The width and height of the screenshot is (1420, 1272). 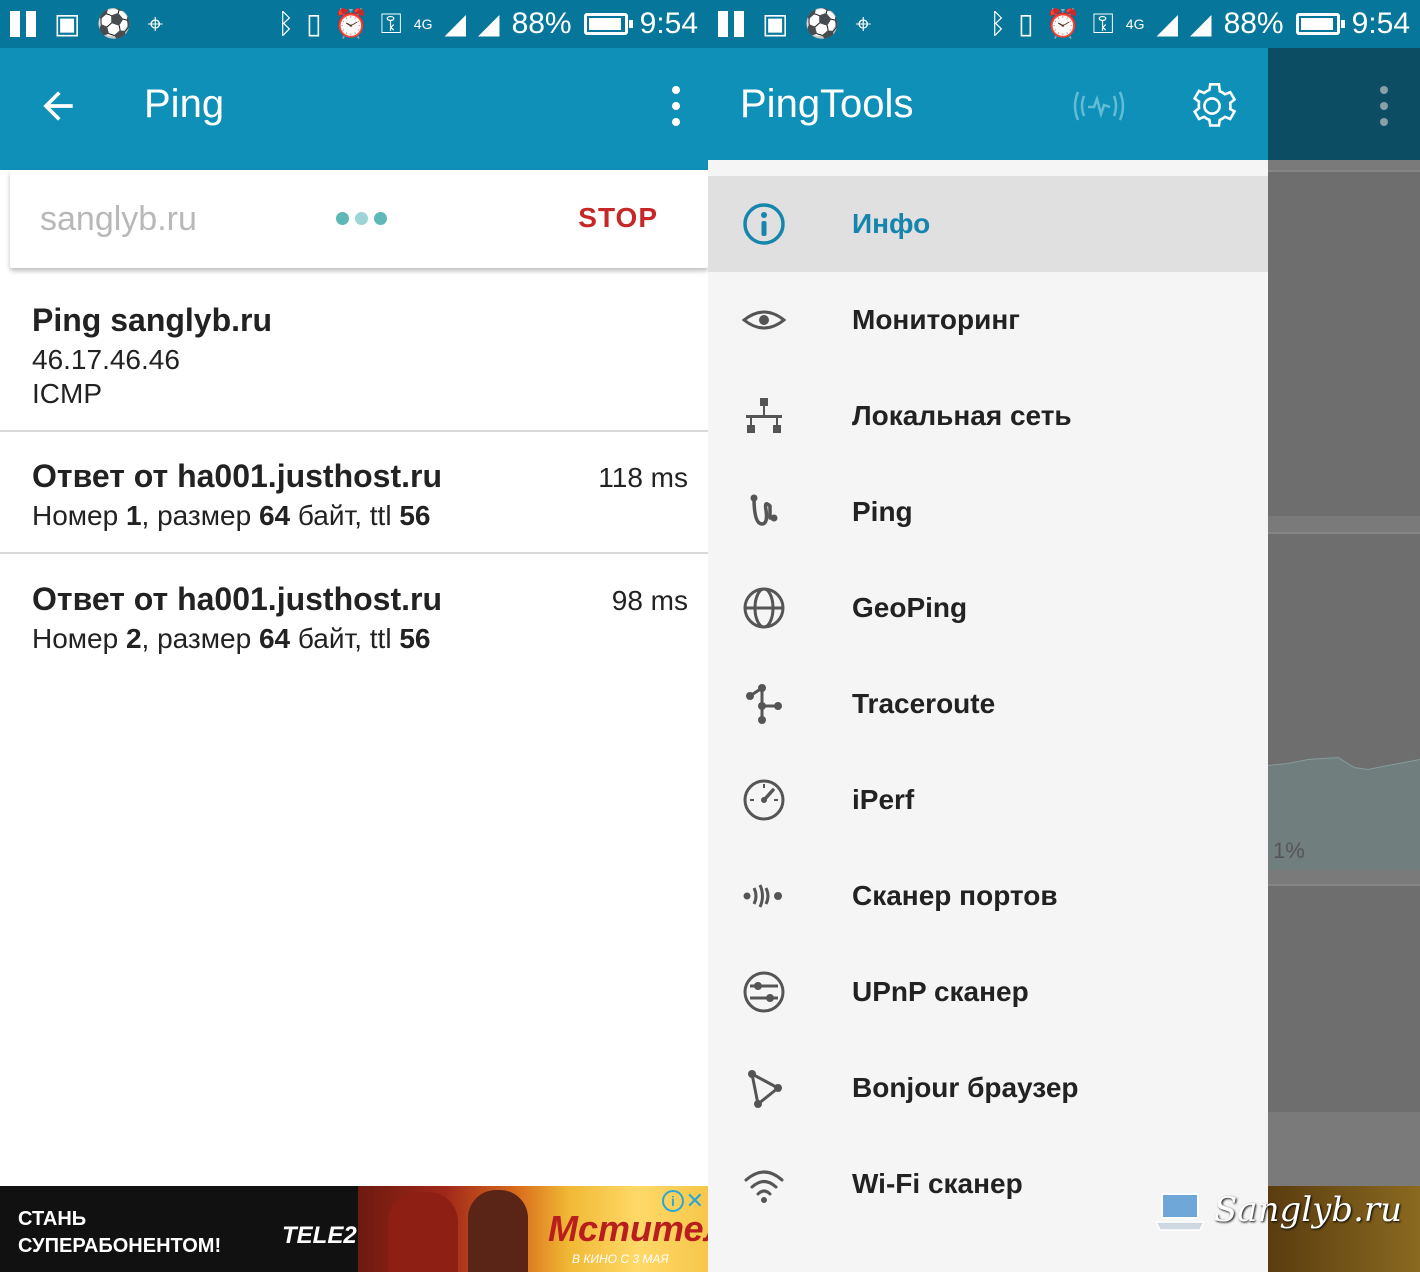 I want to click on ad-movie-subtitle: В КИНО С 3 МАЯ, so click(x=620, y=1259).